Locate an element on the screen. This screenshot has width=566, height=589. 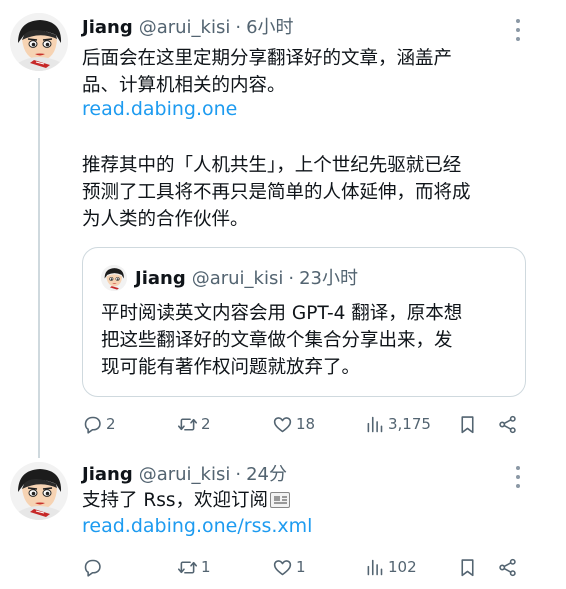
tweet-link: read.dabing.one is located at coordinates (159, 109).